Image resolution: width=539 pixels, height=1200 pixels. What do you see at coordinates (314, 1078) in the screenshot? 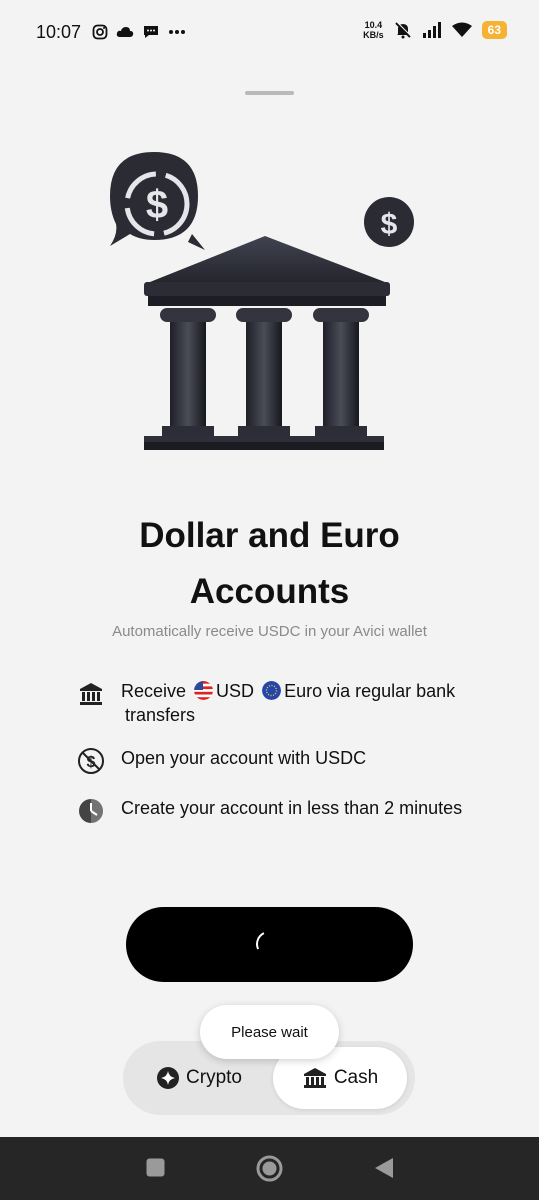
I see `cash-bank-icon` at bounding box center [314, 1078].